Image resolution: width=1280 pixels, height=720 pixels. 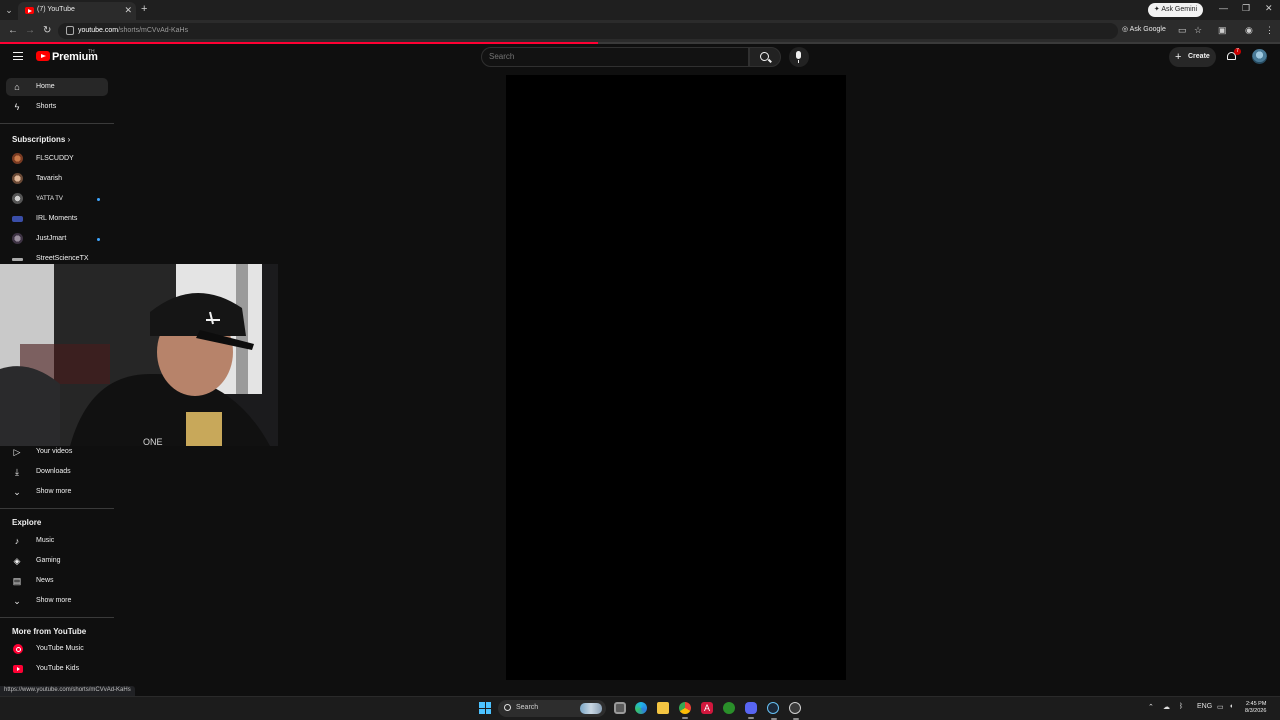 I want to click on sidebar-item-subscription: JustJmart, so click(x=57, y=239).